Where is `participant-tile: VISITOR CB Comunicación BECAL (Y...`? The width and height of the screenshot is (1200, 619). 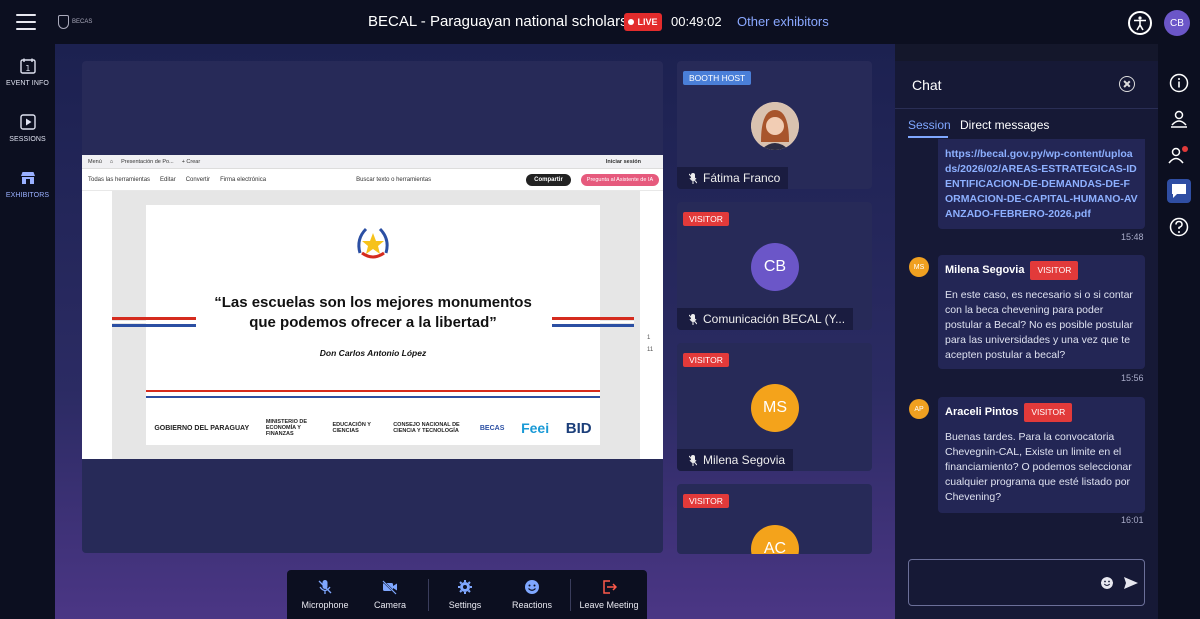
participant-tile: VISITOR CB Comunicación BECAL (Y... is located at coordinates (774, 266).